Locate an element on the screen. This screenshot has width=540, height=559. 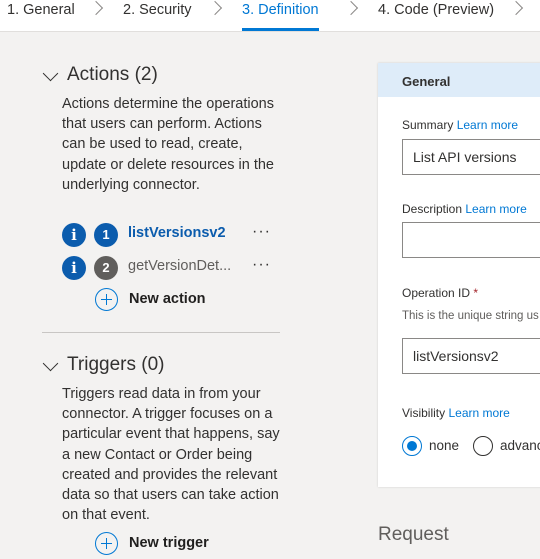
visibility-label: Visibility Learn more is located at coordinates (456, 413).